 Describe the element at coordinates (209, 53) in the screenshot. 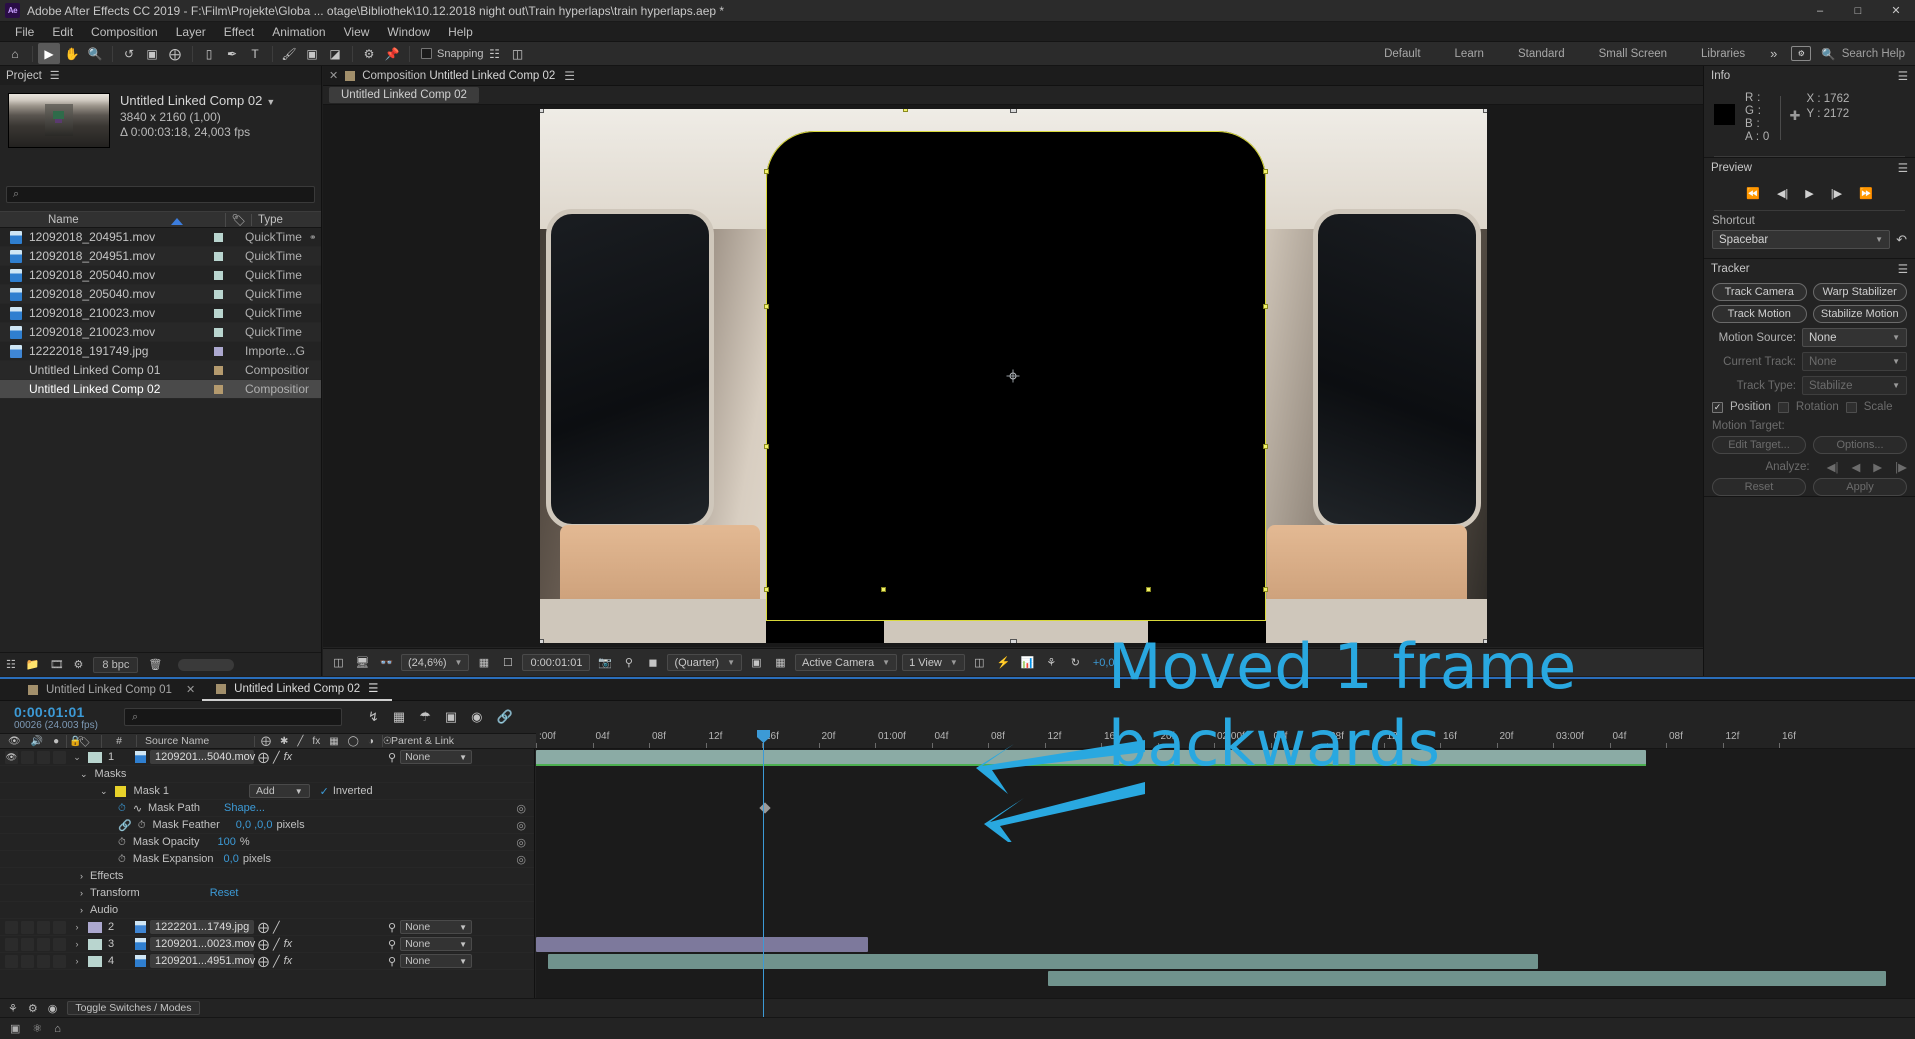

I see `rect-icon: ▯` at that location.